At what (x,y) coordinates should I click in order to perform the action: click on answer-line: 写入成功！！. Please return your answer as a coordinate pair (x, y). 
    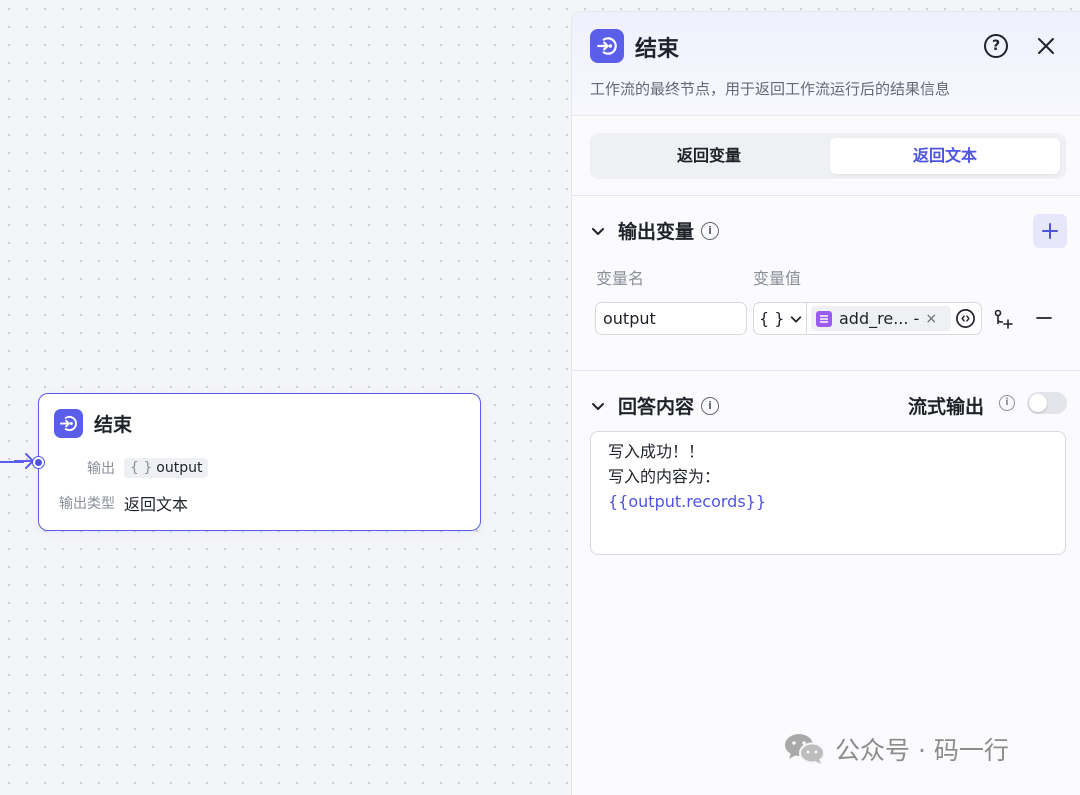
    Looking at the image, I should click on (656, 451).